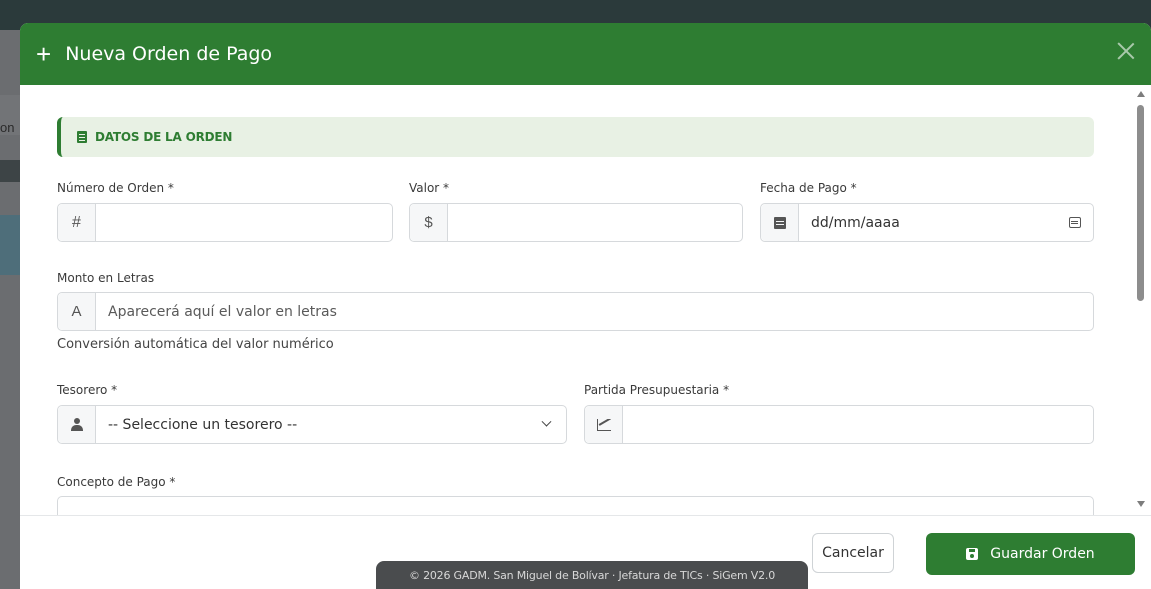 The image size is (1151, 589). Describe the element at coordinates (1126, 51) in the screenshot. I see `close-icon` at that location.